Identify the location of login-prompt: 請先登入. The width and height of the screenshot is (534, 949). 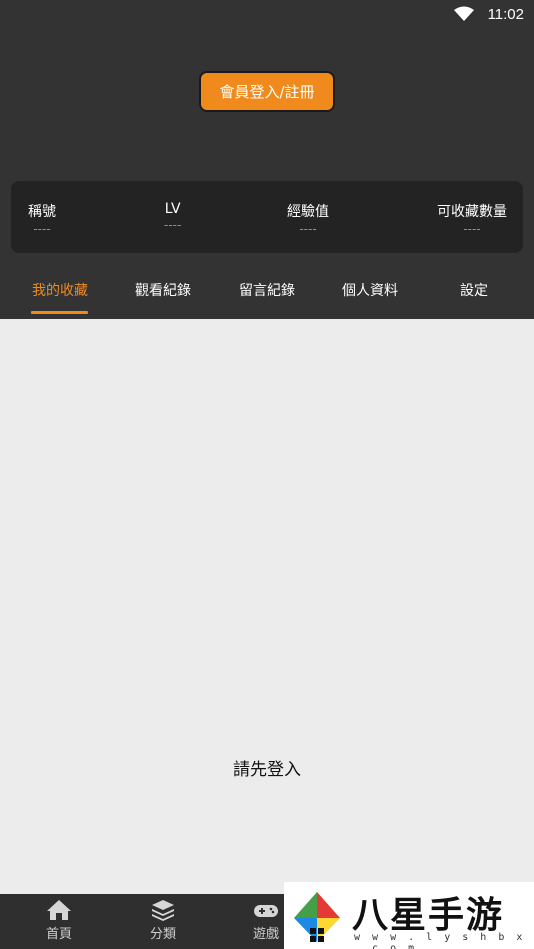
(267, 770).